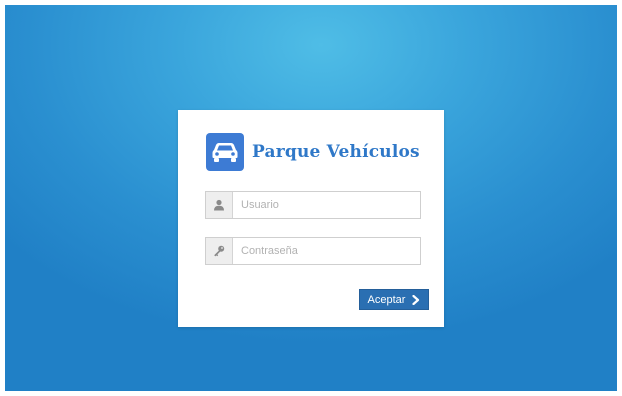 The image size is (622, 396). I want to click on password-field, so click(313, 251).